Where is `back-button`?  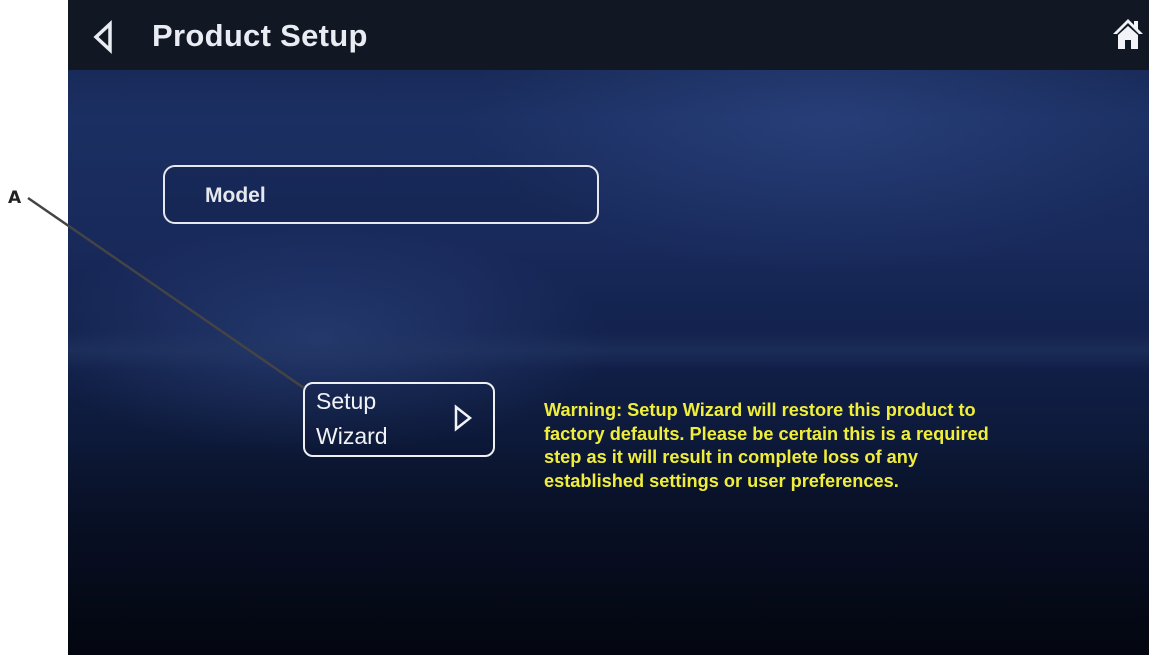 back-button is located at coordinates (103, 36).